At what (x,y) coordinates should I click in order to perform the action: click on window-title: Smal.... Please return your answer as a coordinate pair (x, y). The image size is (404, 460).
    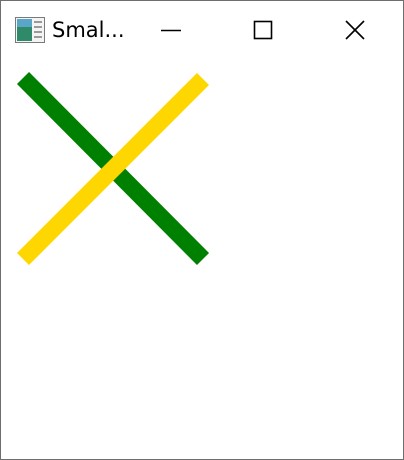
    Looking at the image, I should click on (88, 30).